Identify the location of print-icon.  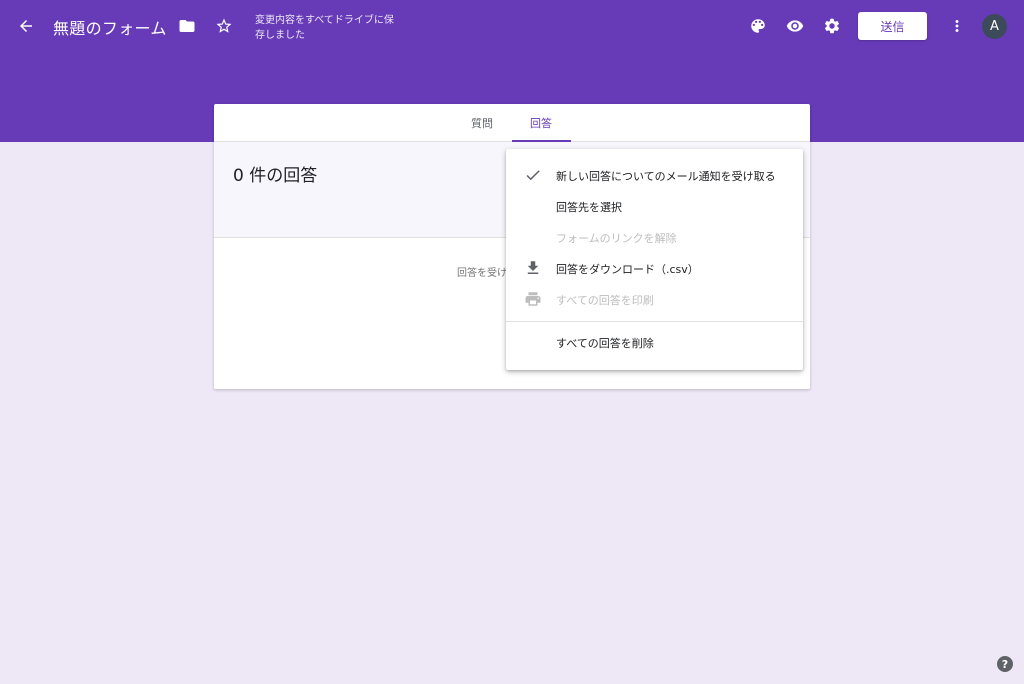
(533, 299).